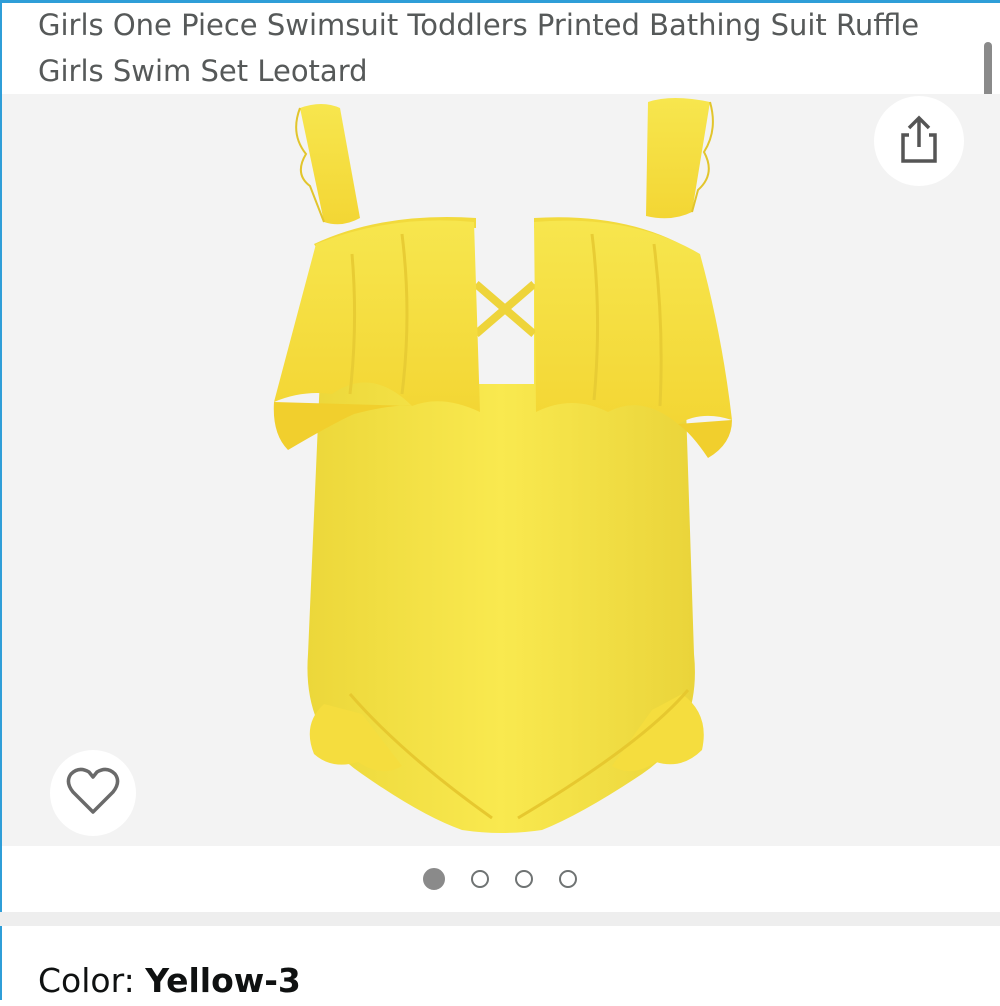  I want to click on image-pagination, so click(500, 879).